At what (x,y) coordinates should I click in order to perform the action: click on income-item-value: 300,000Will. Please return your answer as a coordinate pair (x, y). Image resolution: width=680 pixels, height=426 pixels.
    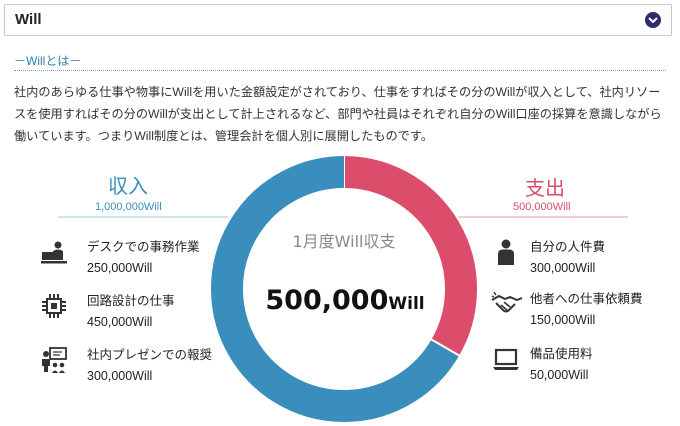
    Looking at the image, I should click on (120, 376).